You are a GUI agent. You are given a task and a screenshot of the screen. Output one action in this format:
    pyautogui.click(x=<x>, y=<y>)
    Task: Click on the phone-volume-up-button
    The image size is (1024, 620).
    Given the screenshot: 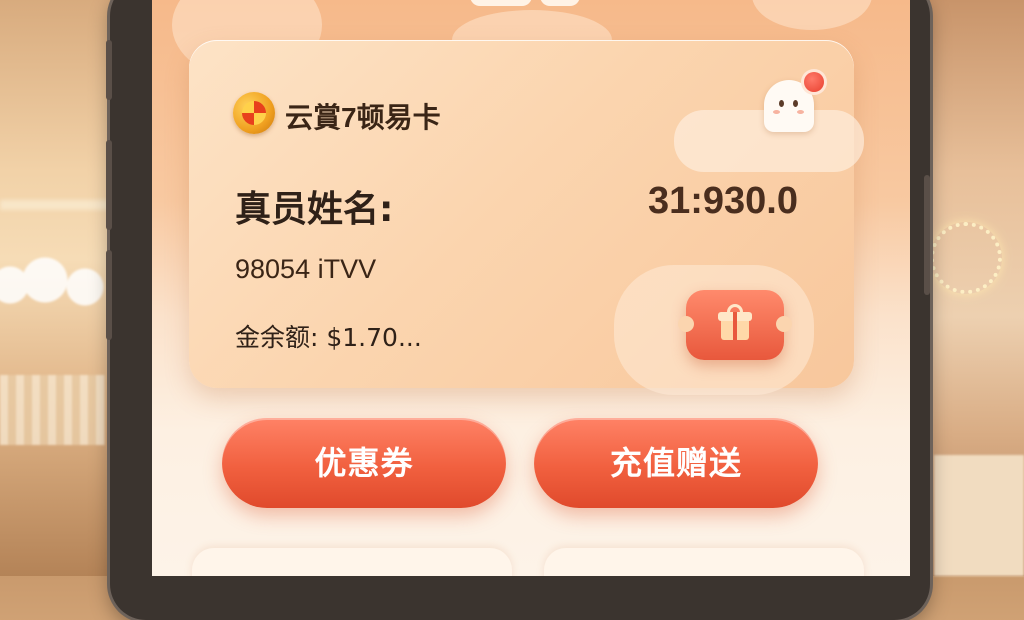 What is the action you would take?
    pyautogui.click(x=109, y=185)
    